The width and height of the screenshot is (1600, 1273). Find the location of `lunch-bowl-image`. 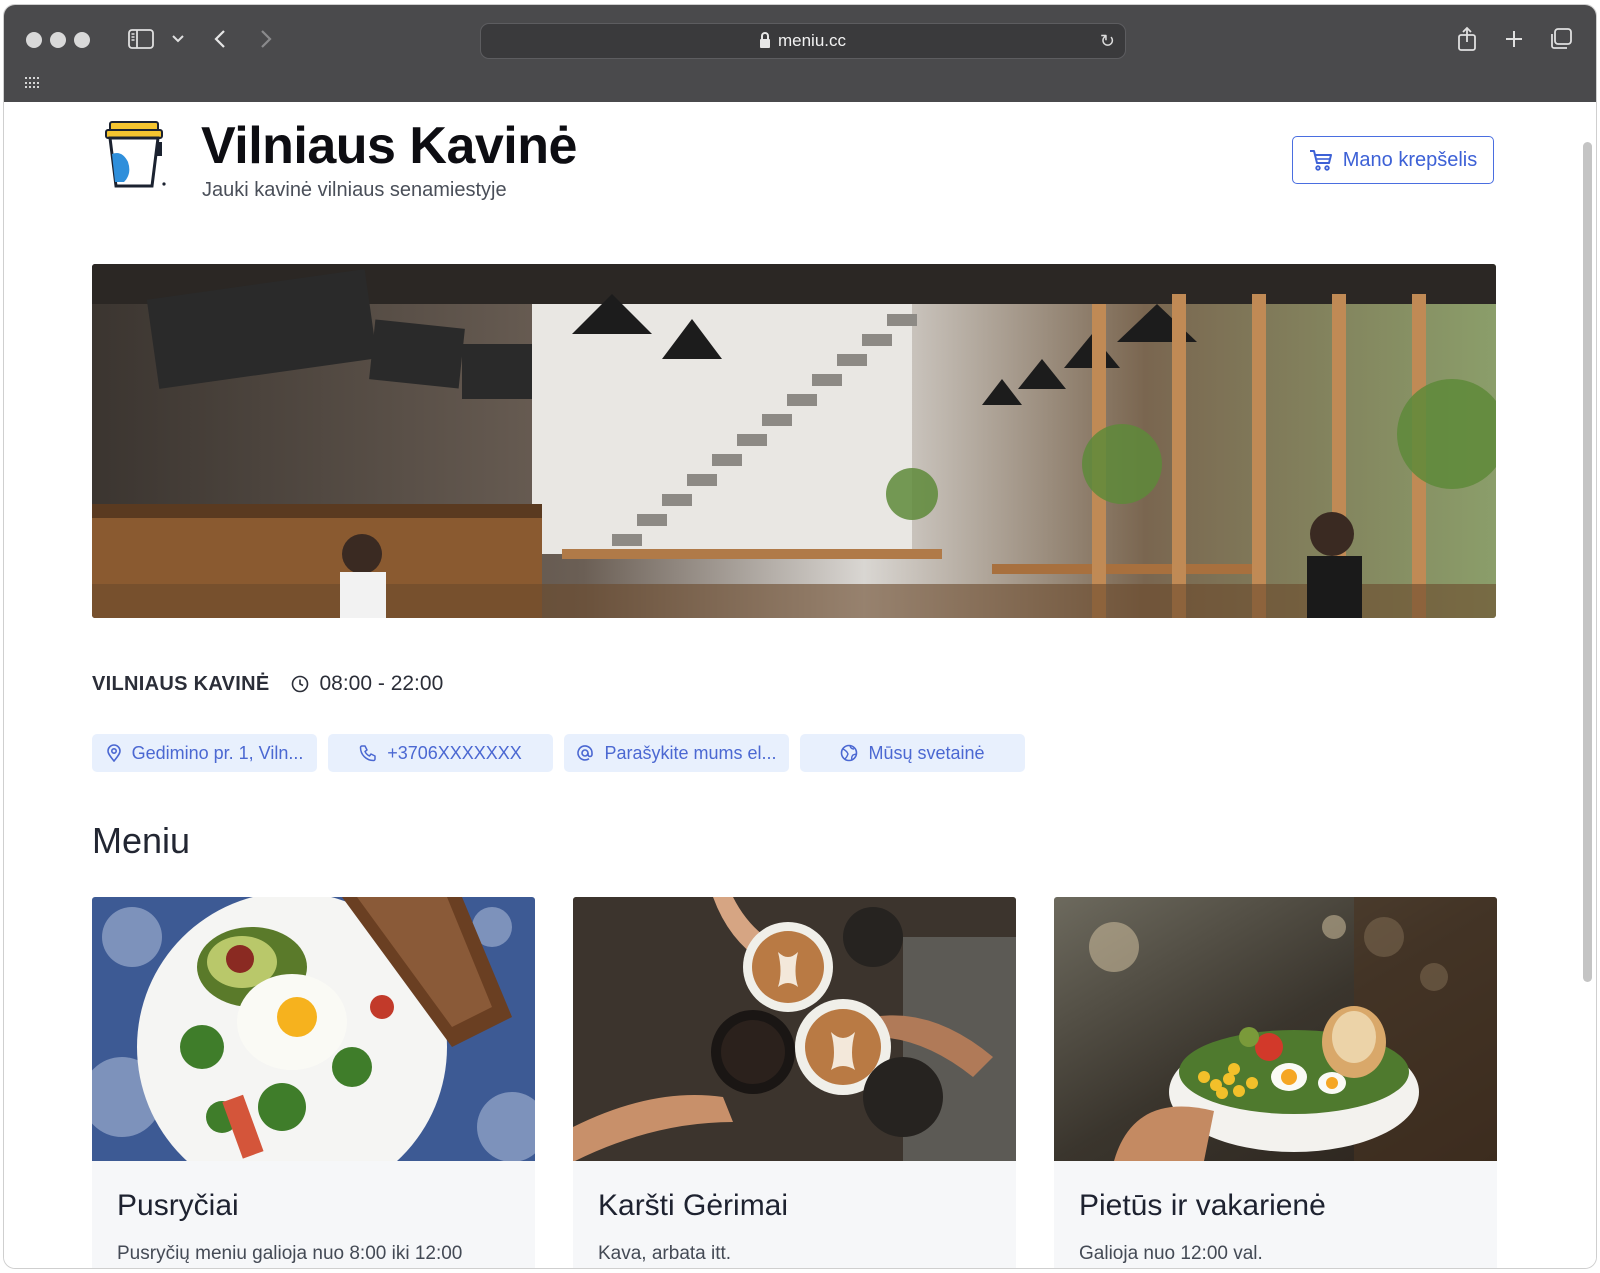

lunch-bowl-image is located at coordinates (1275, 1029).